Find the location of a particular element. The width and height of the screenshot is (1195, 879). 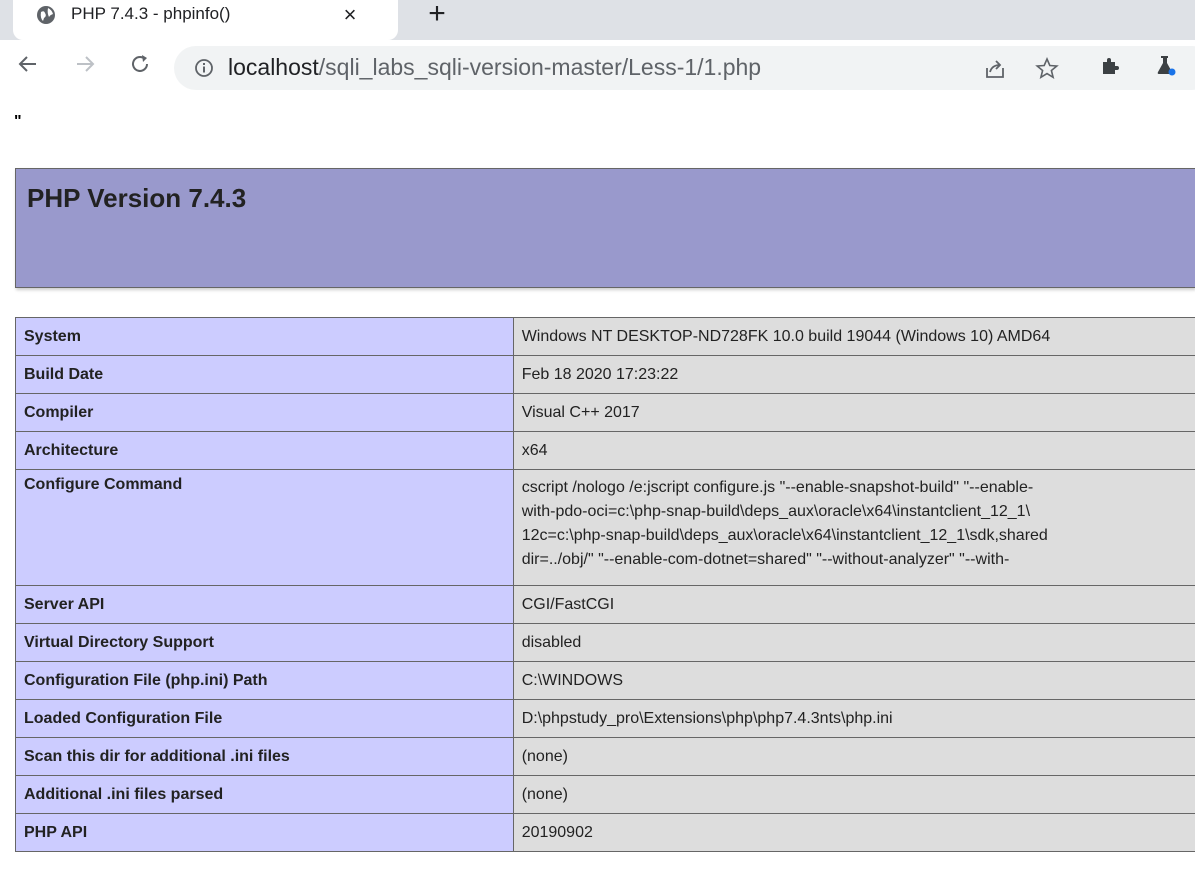

row-value: C:\WINDOWS is located at coordinates (853, 680).